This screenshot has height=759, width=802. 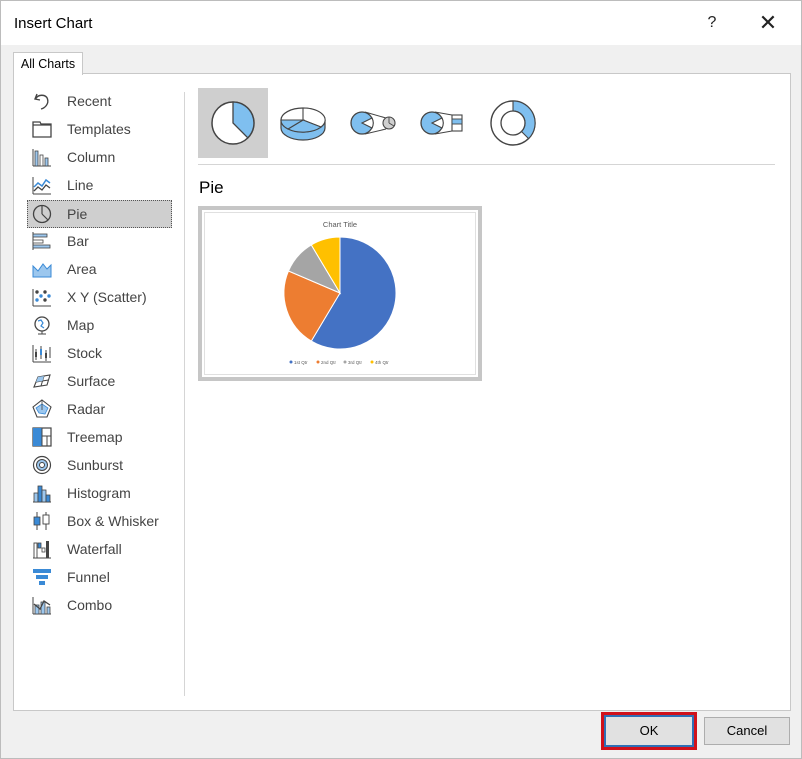 What do you see at coordinates (94, 549) in the screenshot?
I see `category-label: Waterfall` at bounding box center [94, 549].